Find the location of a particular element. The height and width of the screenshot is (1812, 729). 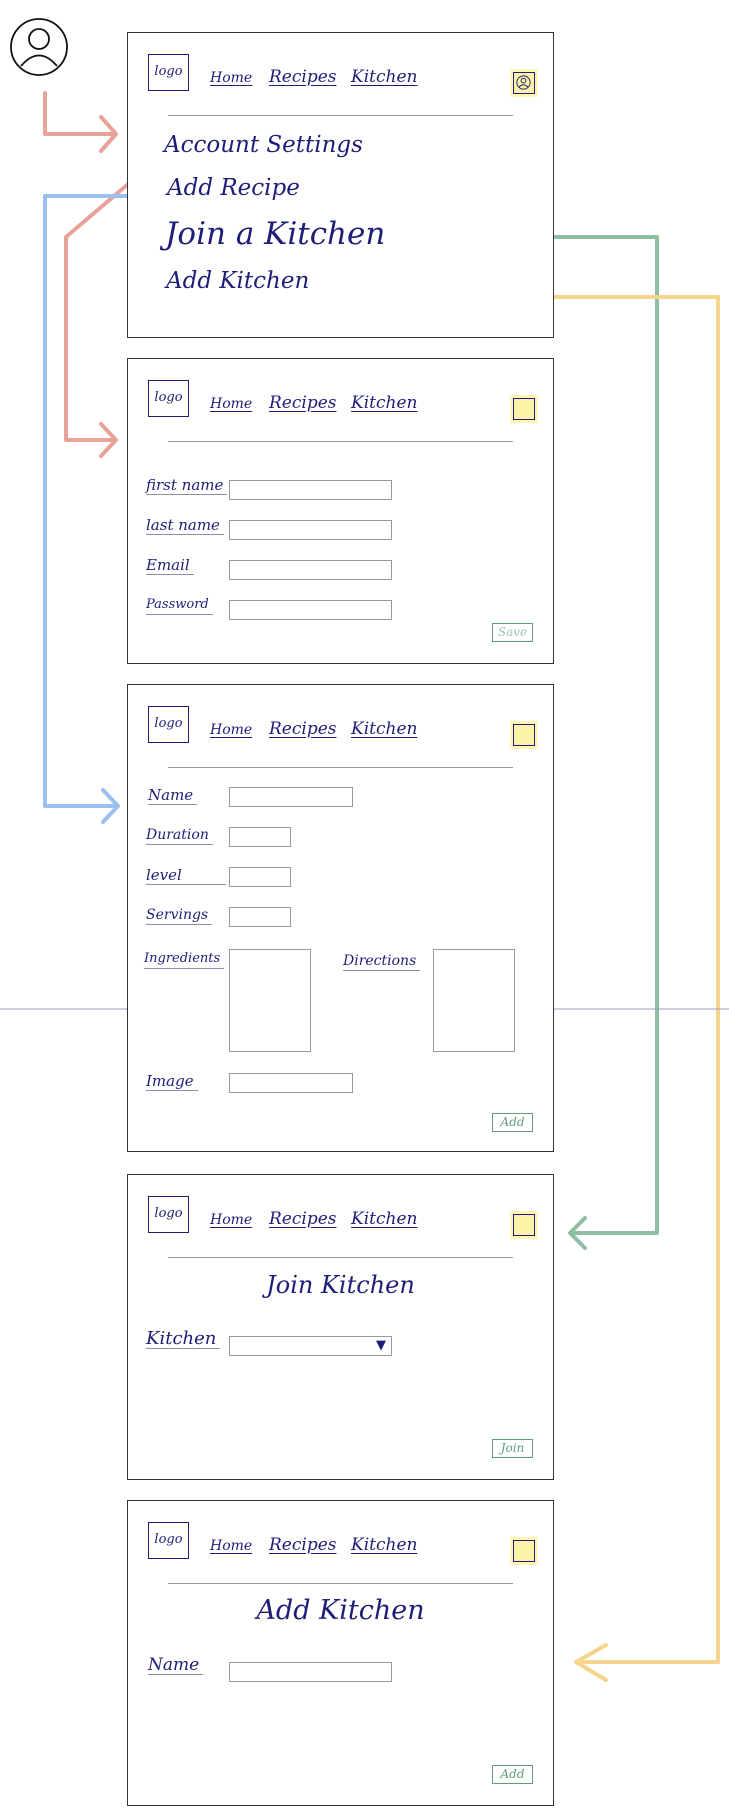

servings-field is located at coordinates (260, 917).